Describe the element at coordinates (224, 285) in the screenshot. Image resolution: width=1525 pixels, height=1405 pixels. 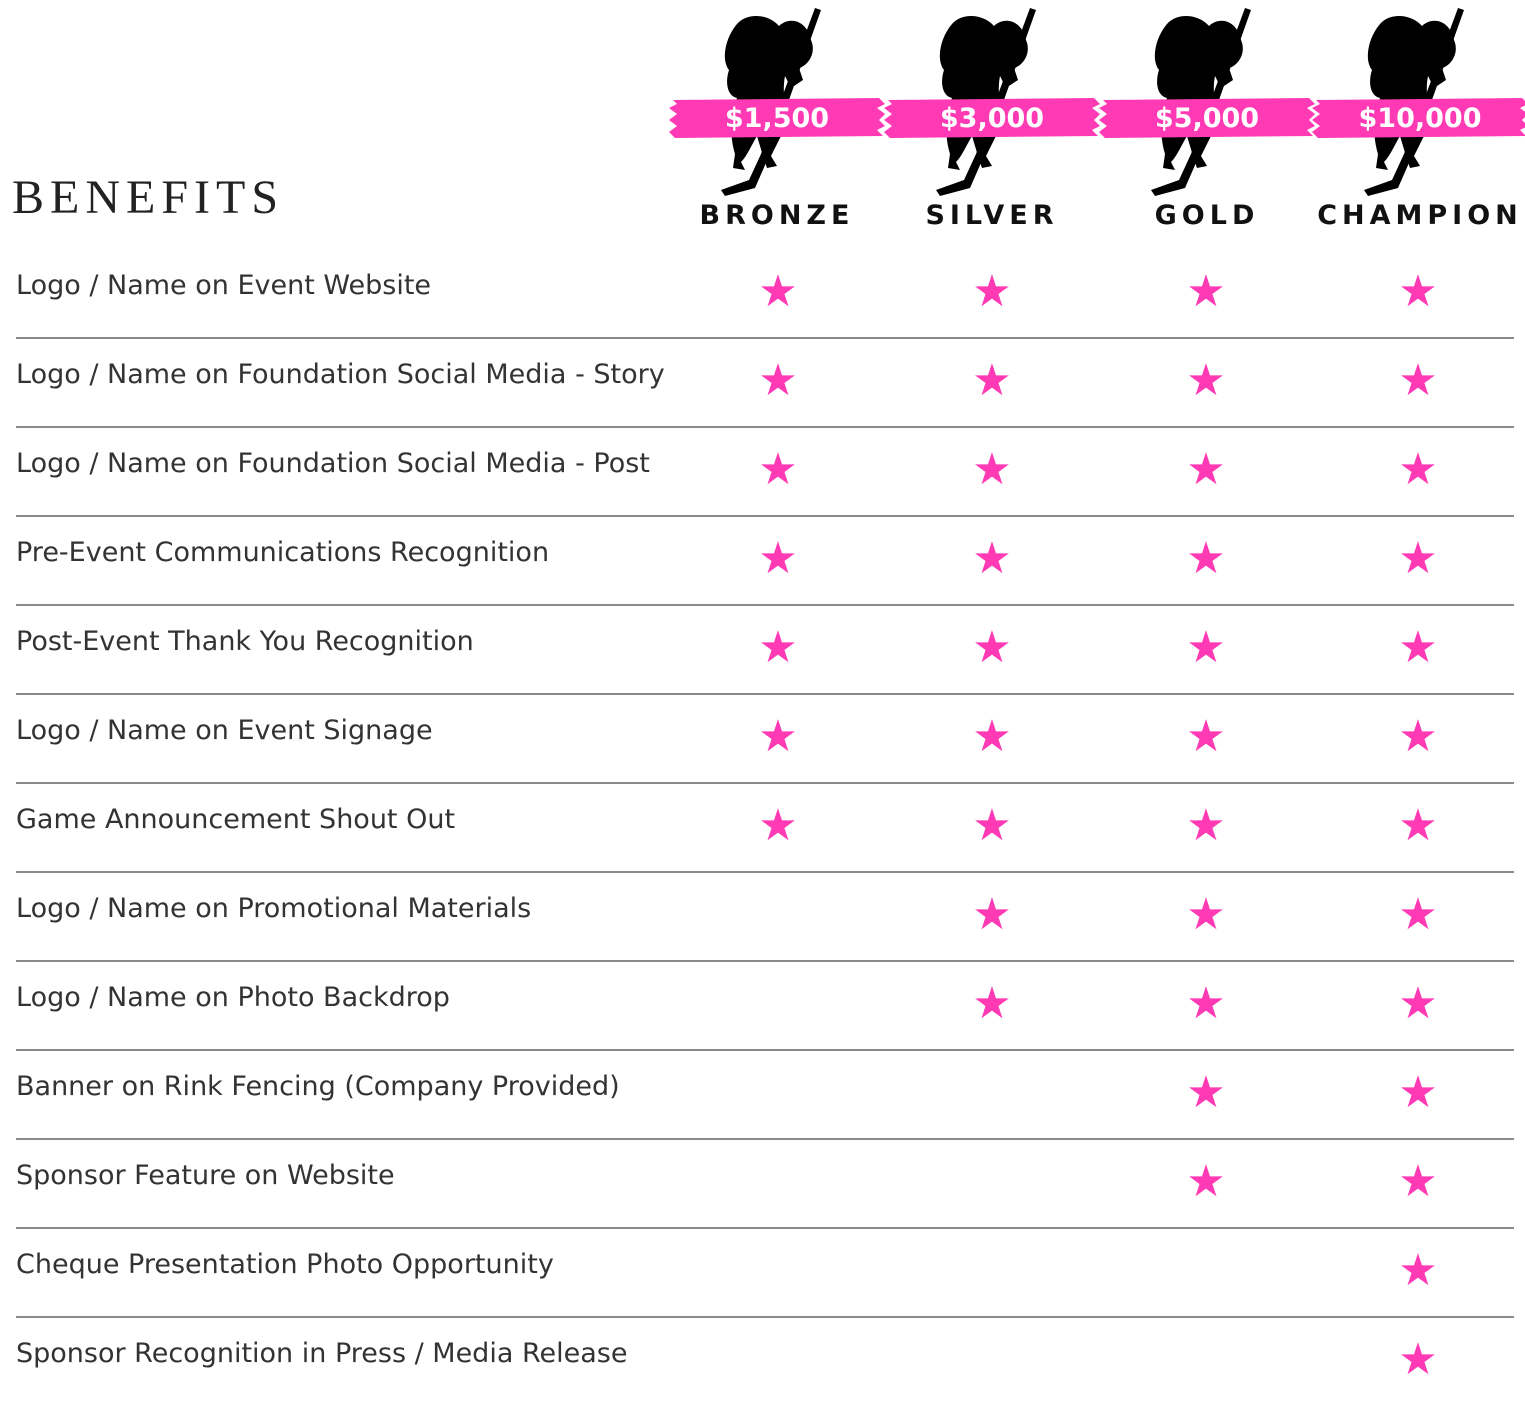
I see `benefit-label: Logo / Name on Event Website` at that location.